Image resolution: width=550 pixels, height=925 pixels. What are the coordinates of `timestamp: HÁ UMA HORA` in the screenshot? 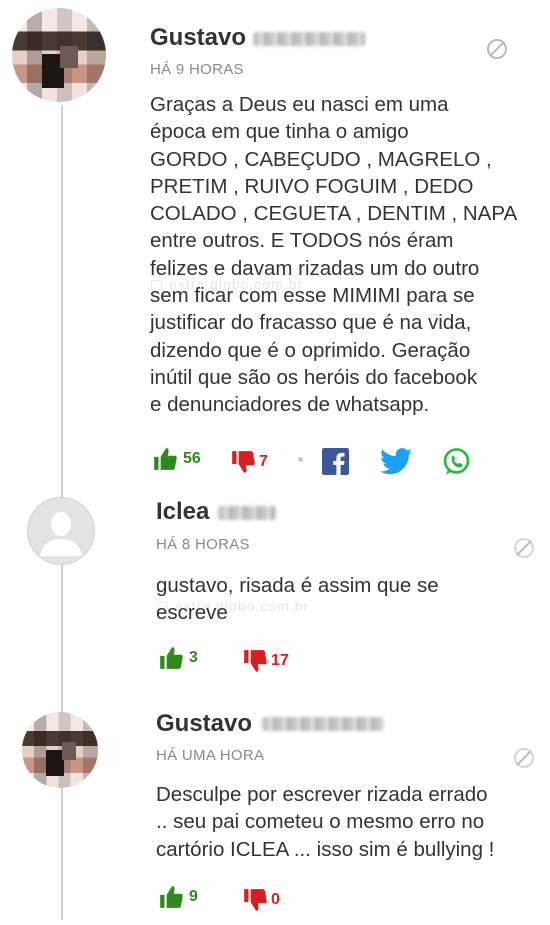 It's located at (210, 755).